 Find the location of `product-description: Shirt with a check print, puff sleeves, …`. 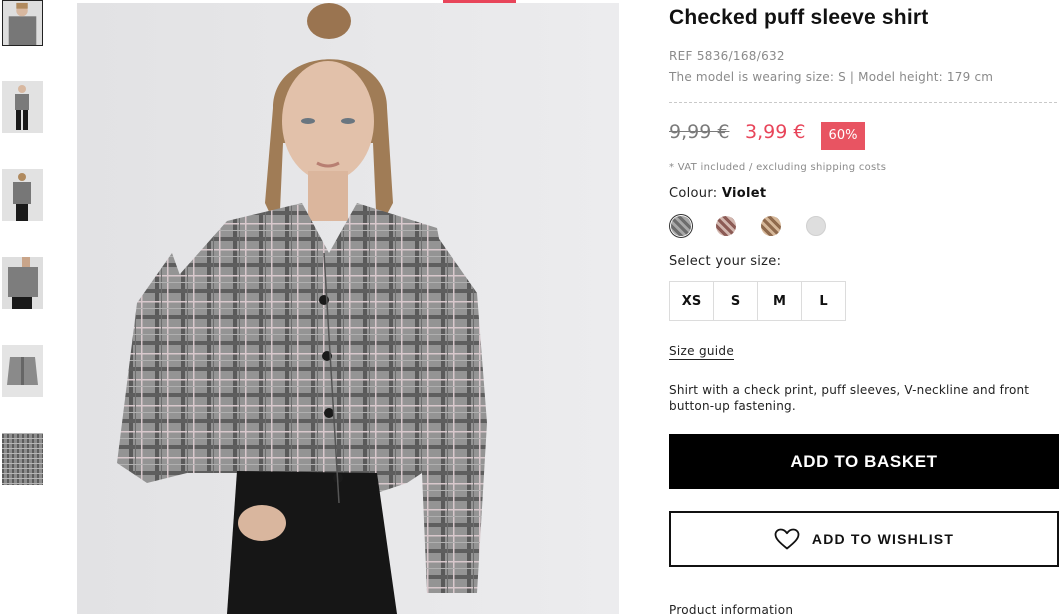

product-description: Shirt with a check print, puff sleeves, … is located at coordinates (849, 398).